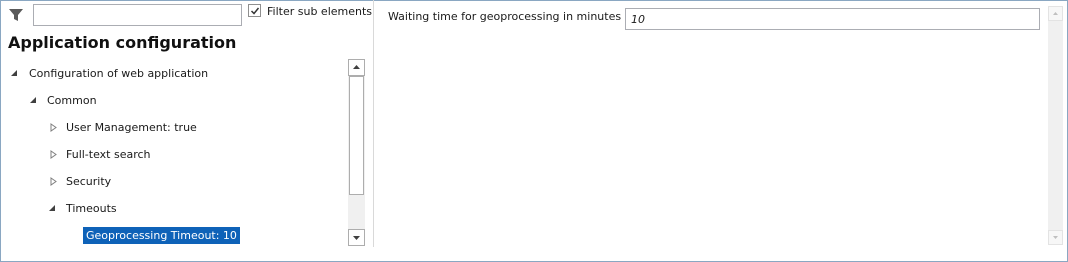 The image size is (1068, 262). What do you see at coordinates (72, 100) in the screenshot?
I see `tree-node-label: Common` at bounding box center [72, 100].